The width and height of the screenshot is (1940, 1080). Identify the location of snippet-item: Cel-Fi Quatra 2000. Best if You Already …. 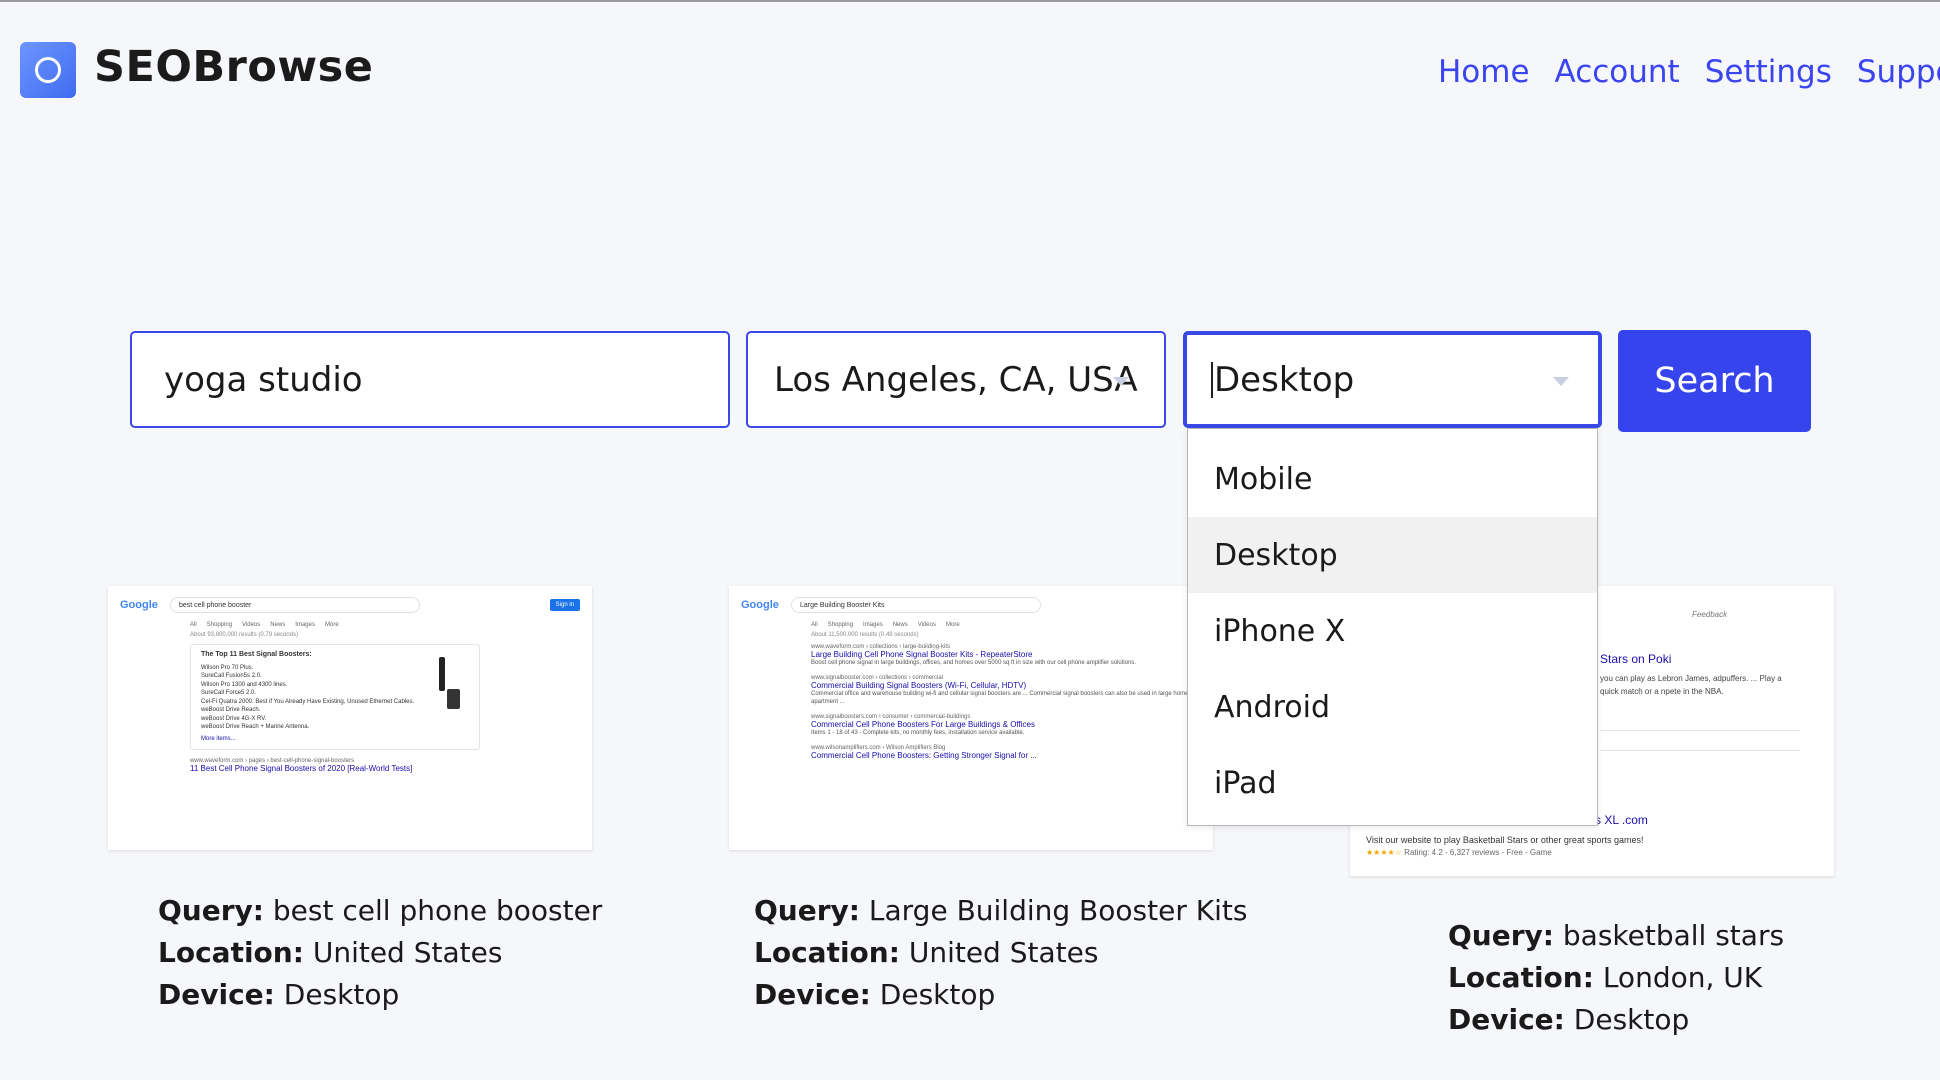
(308, 701).